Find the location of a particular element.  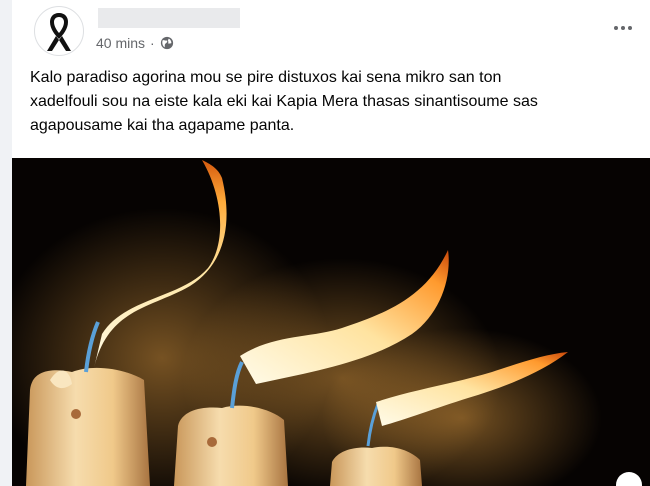

profile-avatar is located at coordinates (59, 31).